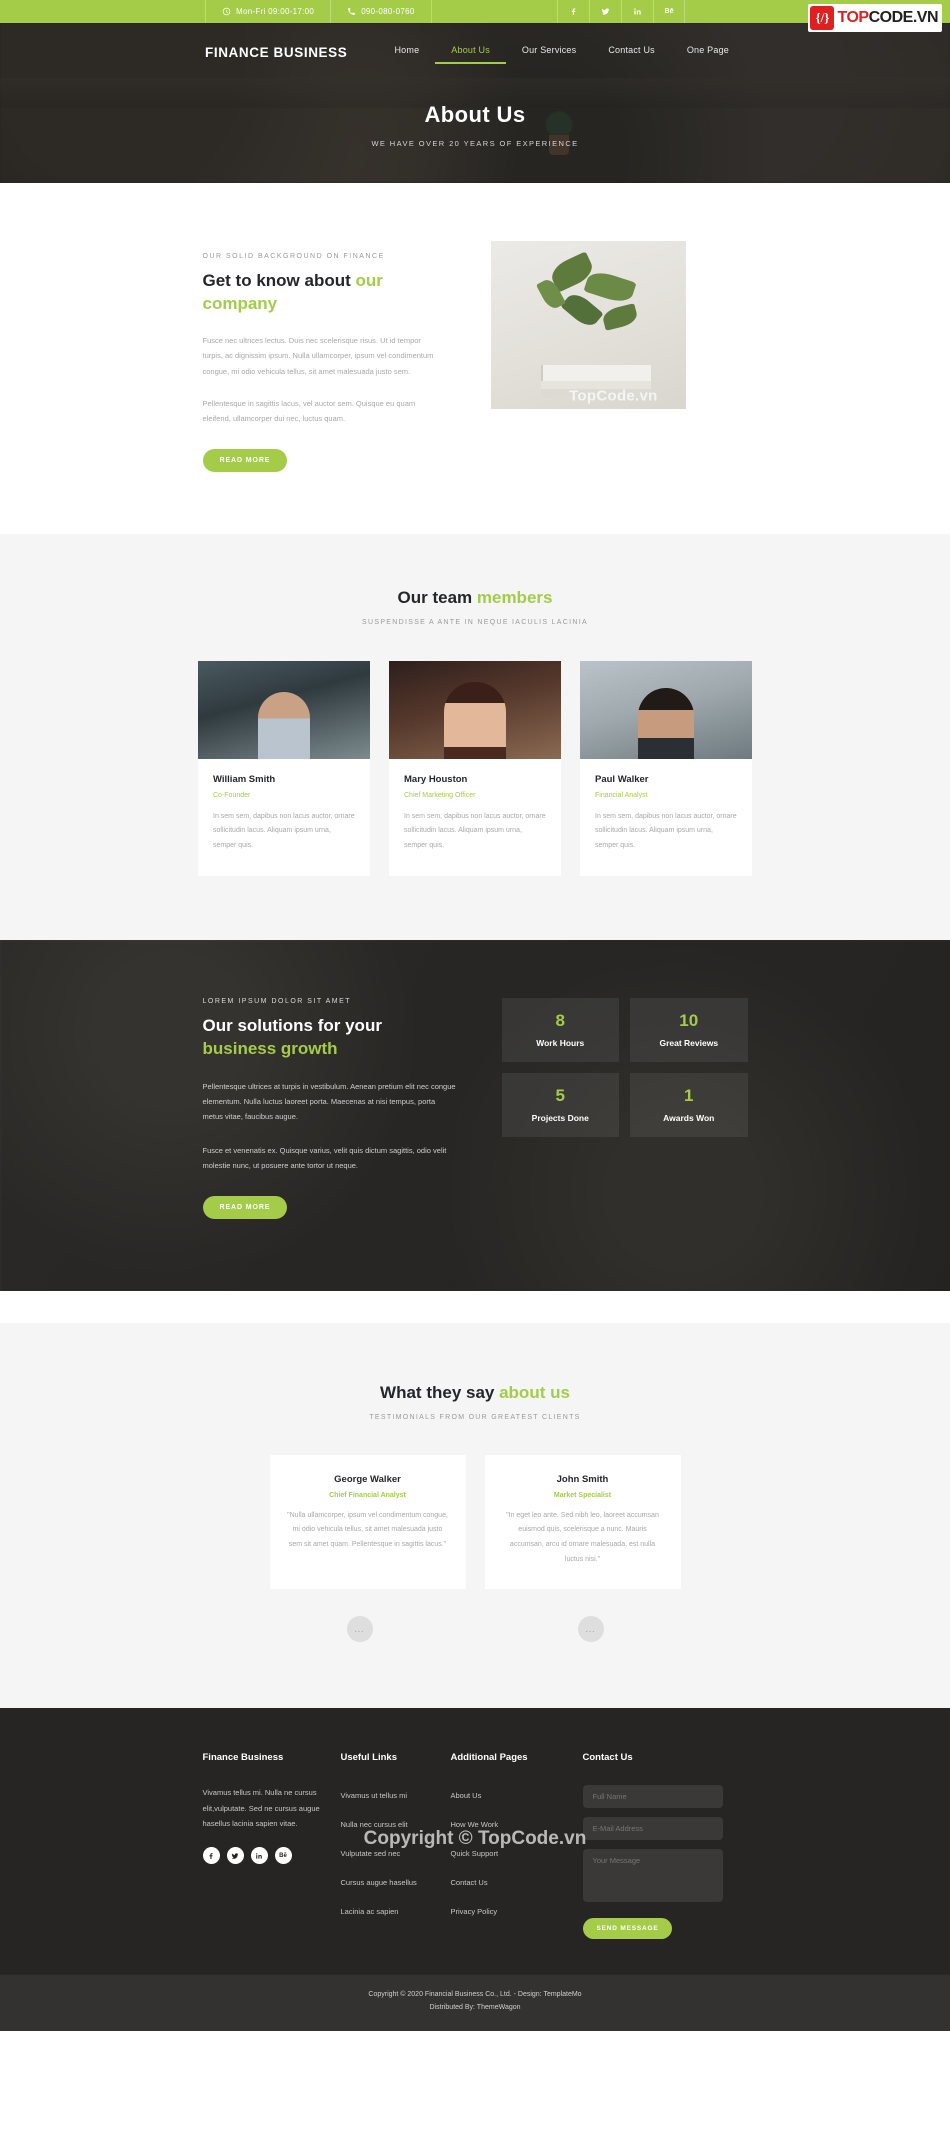 The height and width of the screenshot is (2143, 950). Describe the element at coordinates (875, 18) in the screenshot. I see `topcode-watermark-logo: {/} TOP CODE .VN` at that location.